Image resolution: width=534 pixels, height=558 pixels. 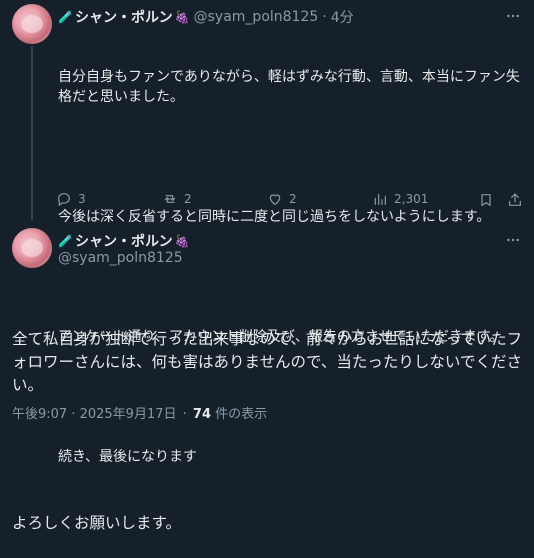 I want to click on timestamp-relative: 4分, so click(x=342, y=17).